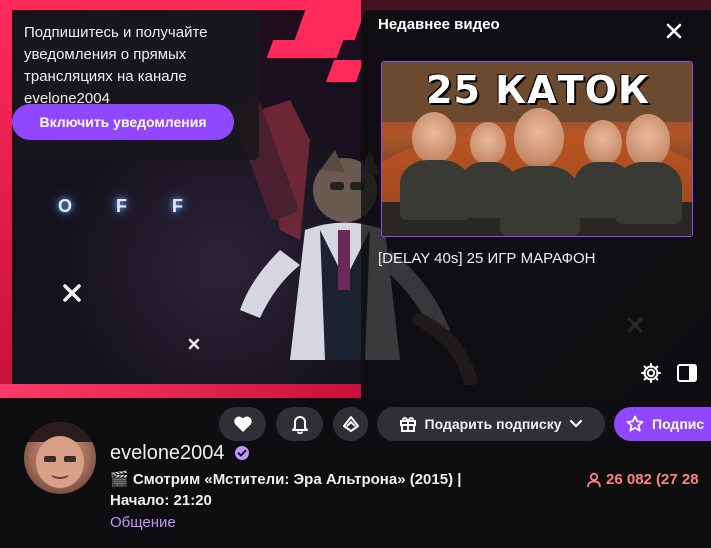 The height and width of the screenshot is (548, 711). I want to click on gift-subscription-button: Подарить подписку, so click(491, 424).